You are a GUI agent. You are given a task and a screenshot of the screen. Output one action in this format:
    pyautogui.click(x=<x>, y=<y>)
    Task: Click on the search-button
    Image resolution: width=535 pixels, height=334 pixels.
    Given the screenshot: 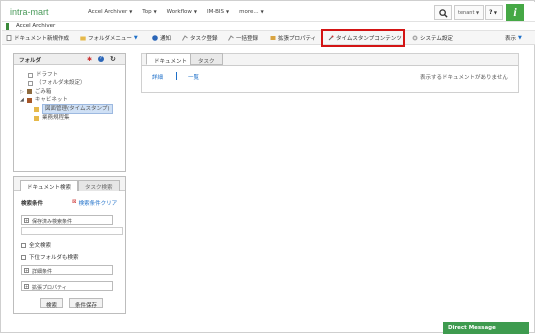 What is the action you would take?
    pyautogui.click(x=443, y=12)
    